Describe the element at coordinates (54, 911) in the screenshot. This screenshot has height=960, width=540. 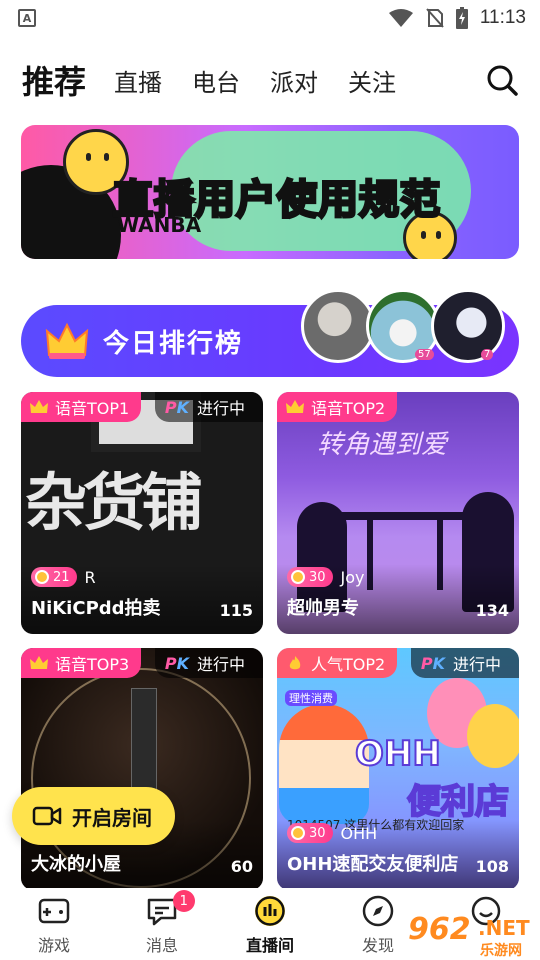
I see `gamepad-icon` at that location.